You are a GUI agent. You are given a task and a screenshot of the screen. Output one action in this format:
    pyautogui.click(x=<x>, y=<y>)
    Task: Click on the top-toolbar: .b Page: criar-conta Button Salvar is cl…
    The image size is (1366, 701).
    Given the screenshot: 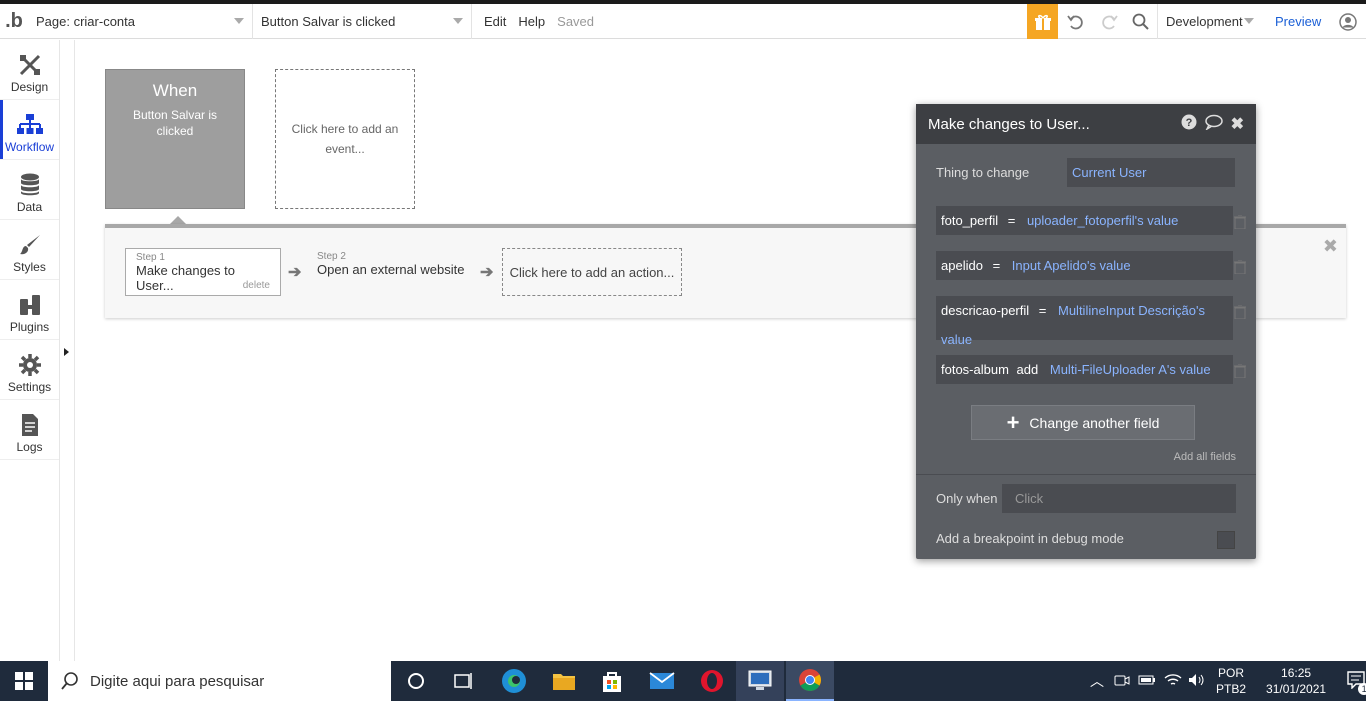 What is the action you would take?
    pyautogui.click(x=683, y=21)
    